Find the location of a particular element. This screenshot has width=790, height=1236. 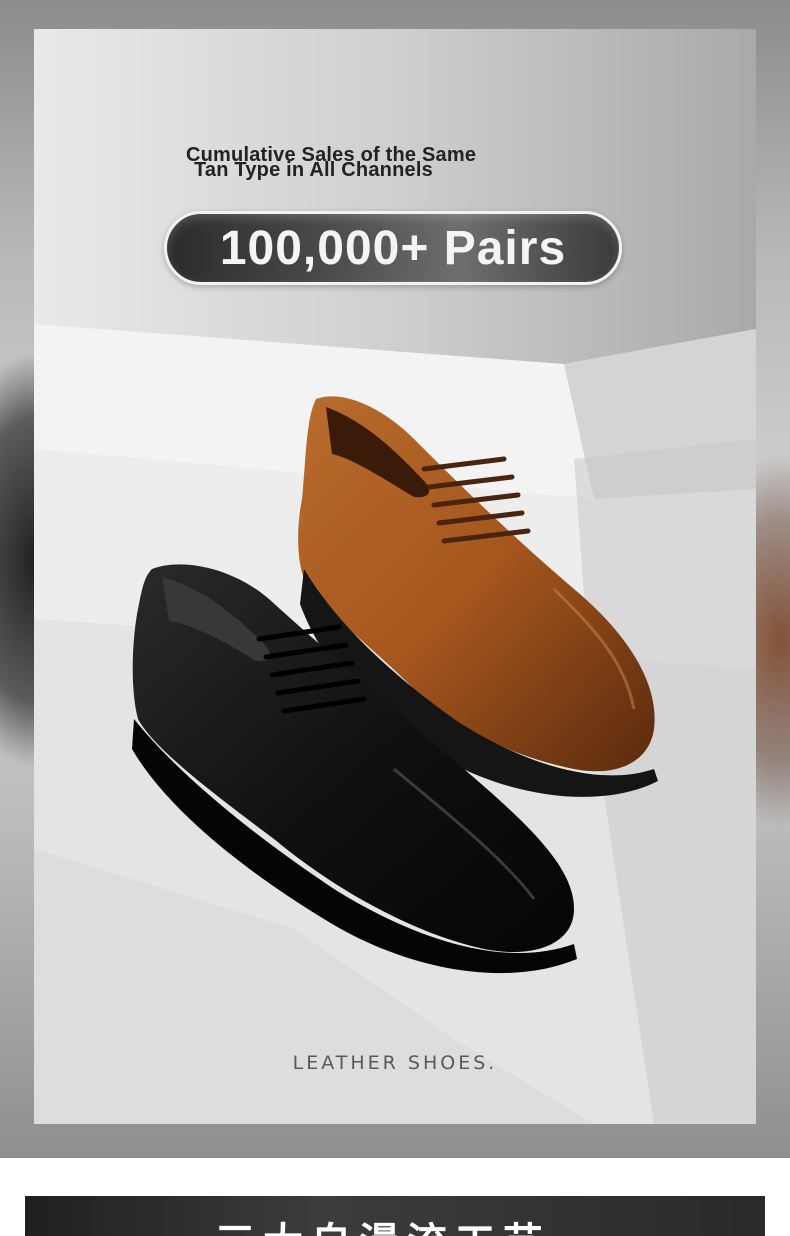

sales-headline-line2: Tan Type in All Channels is located at coordinates (313, 170).